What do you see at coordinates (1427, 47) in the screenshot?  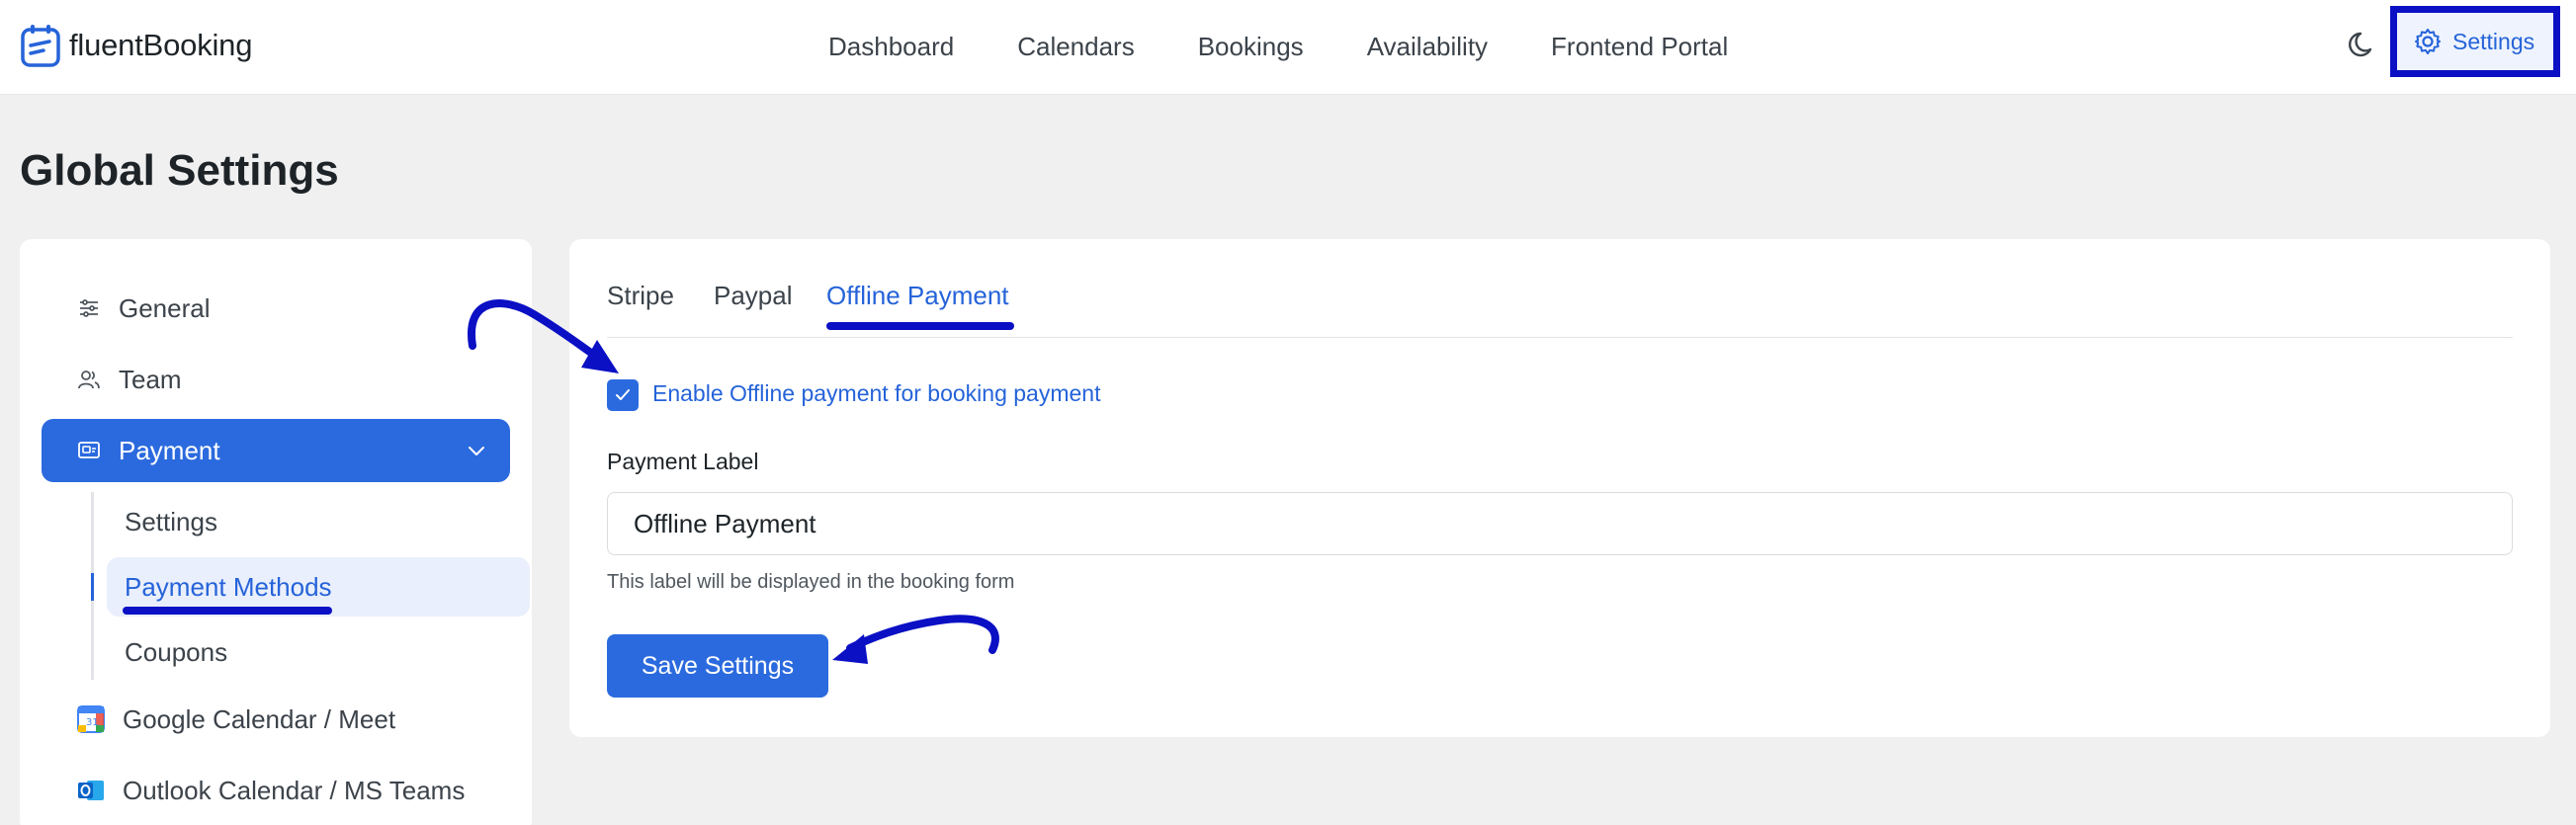 I see `nav-availability: Availability` at bounding box center [1427, 47].